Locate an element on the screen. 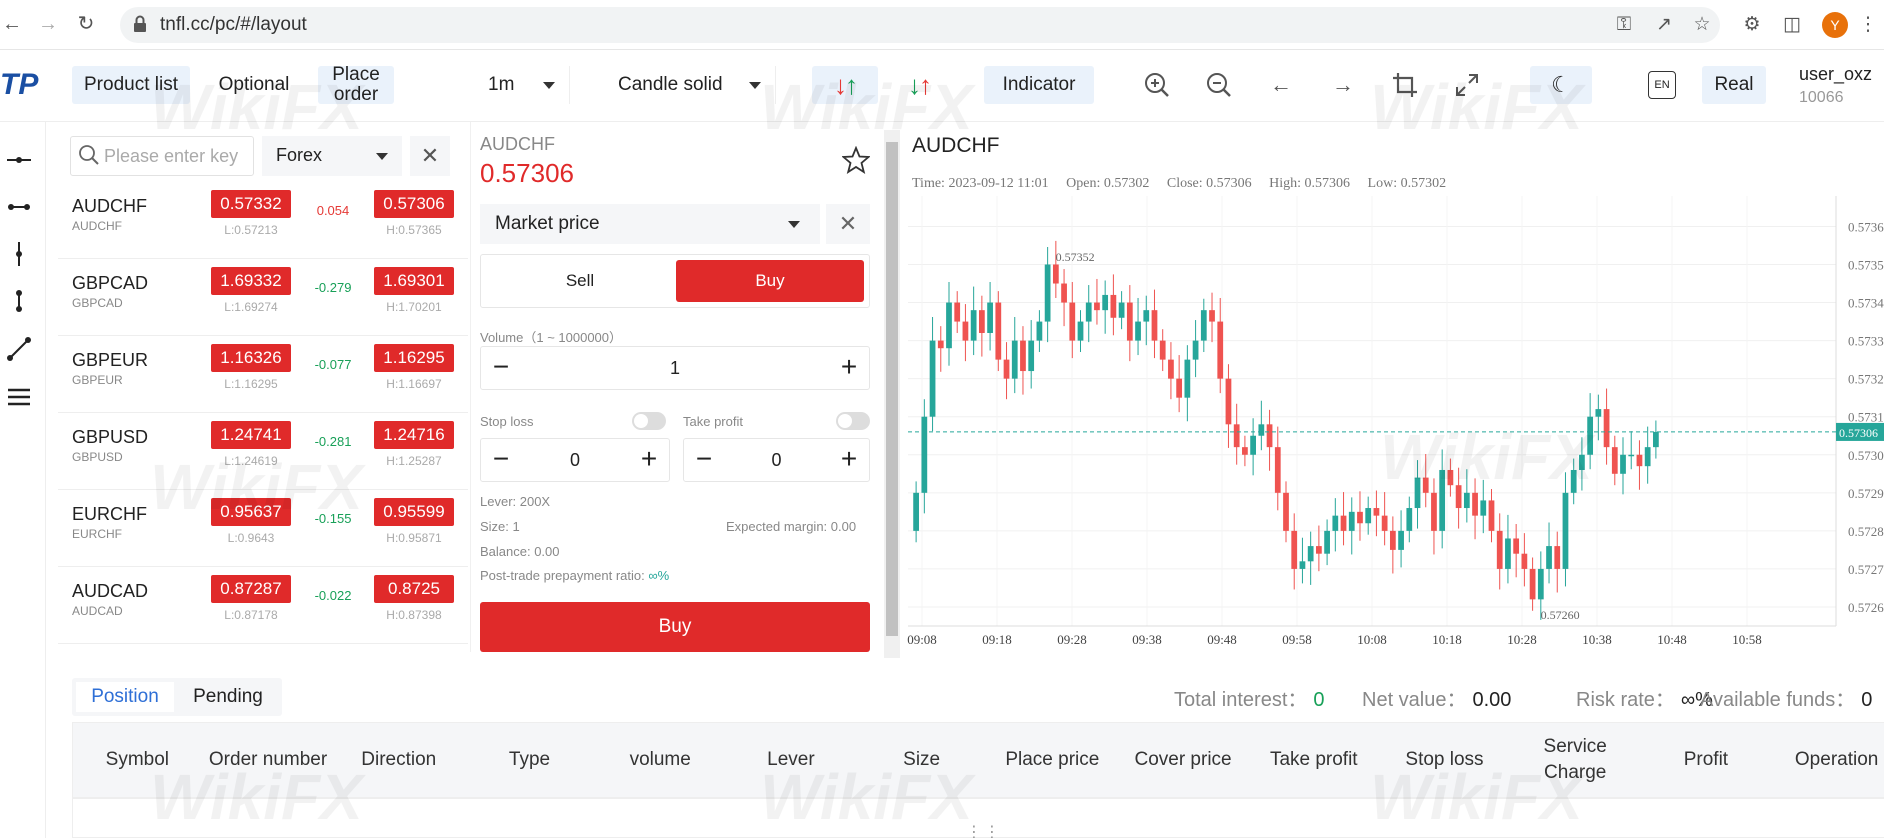 This screenshot has height=838, width=1884. share-icon: ↗ is located at coordinates (1664, 25).